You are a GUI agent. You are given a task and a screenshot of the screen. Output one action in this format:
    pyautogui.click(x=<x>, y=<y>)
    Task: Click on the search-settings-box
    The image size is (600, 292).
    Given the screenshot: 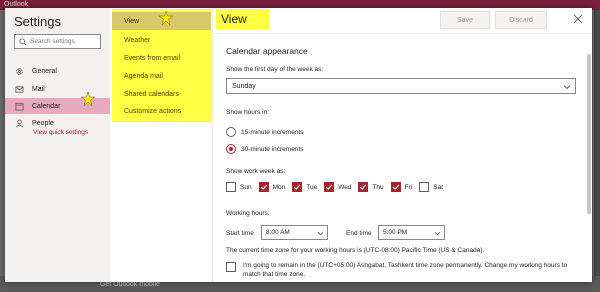 What is the action you would take?
    pyautogui.click(x=57, y=41)
    